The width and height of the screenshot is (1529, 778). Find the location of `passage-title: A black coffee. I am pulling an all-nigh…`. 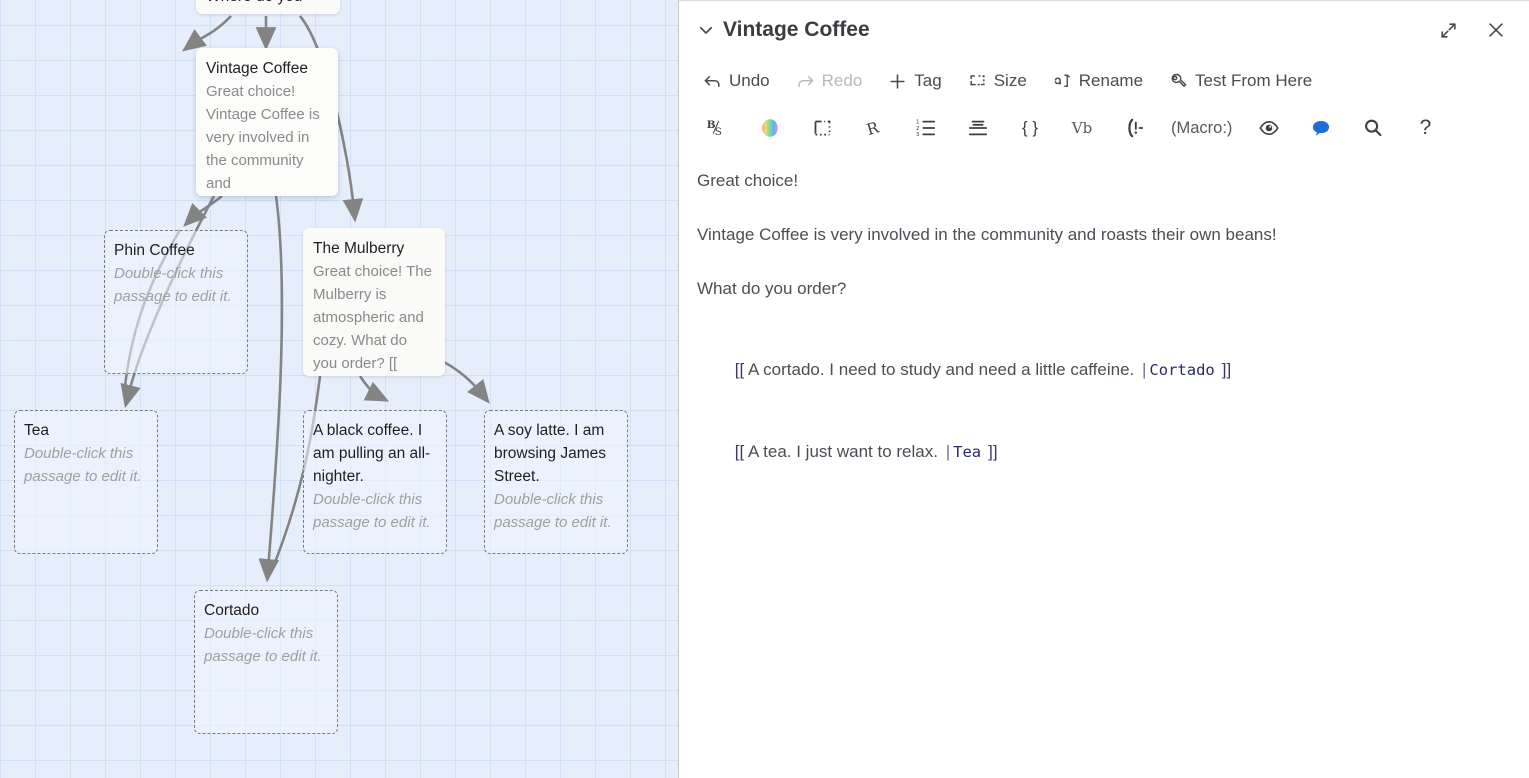

passage-title: A black coffee. I am pulling an all-nigh… is located at coordinates (372, 453).